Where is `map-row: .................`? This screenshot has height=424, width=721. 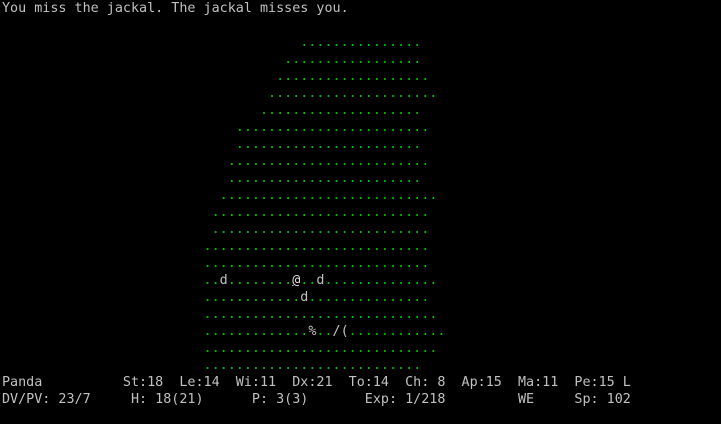
map-row: ................. is located at coordinates (353, 59).